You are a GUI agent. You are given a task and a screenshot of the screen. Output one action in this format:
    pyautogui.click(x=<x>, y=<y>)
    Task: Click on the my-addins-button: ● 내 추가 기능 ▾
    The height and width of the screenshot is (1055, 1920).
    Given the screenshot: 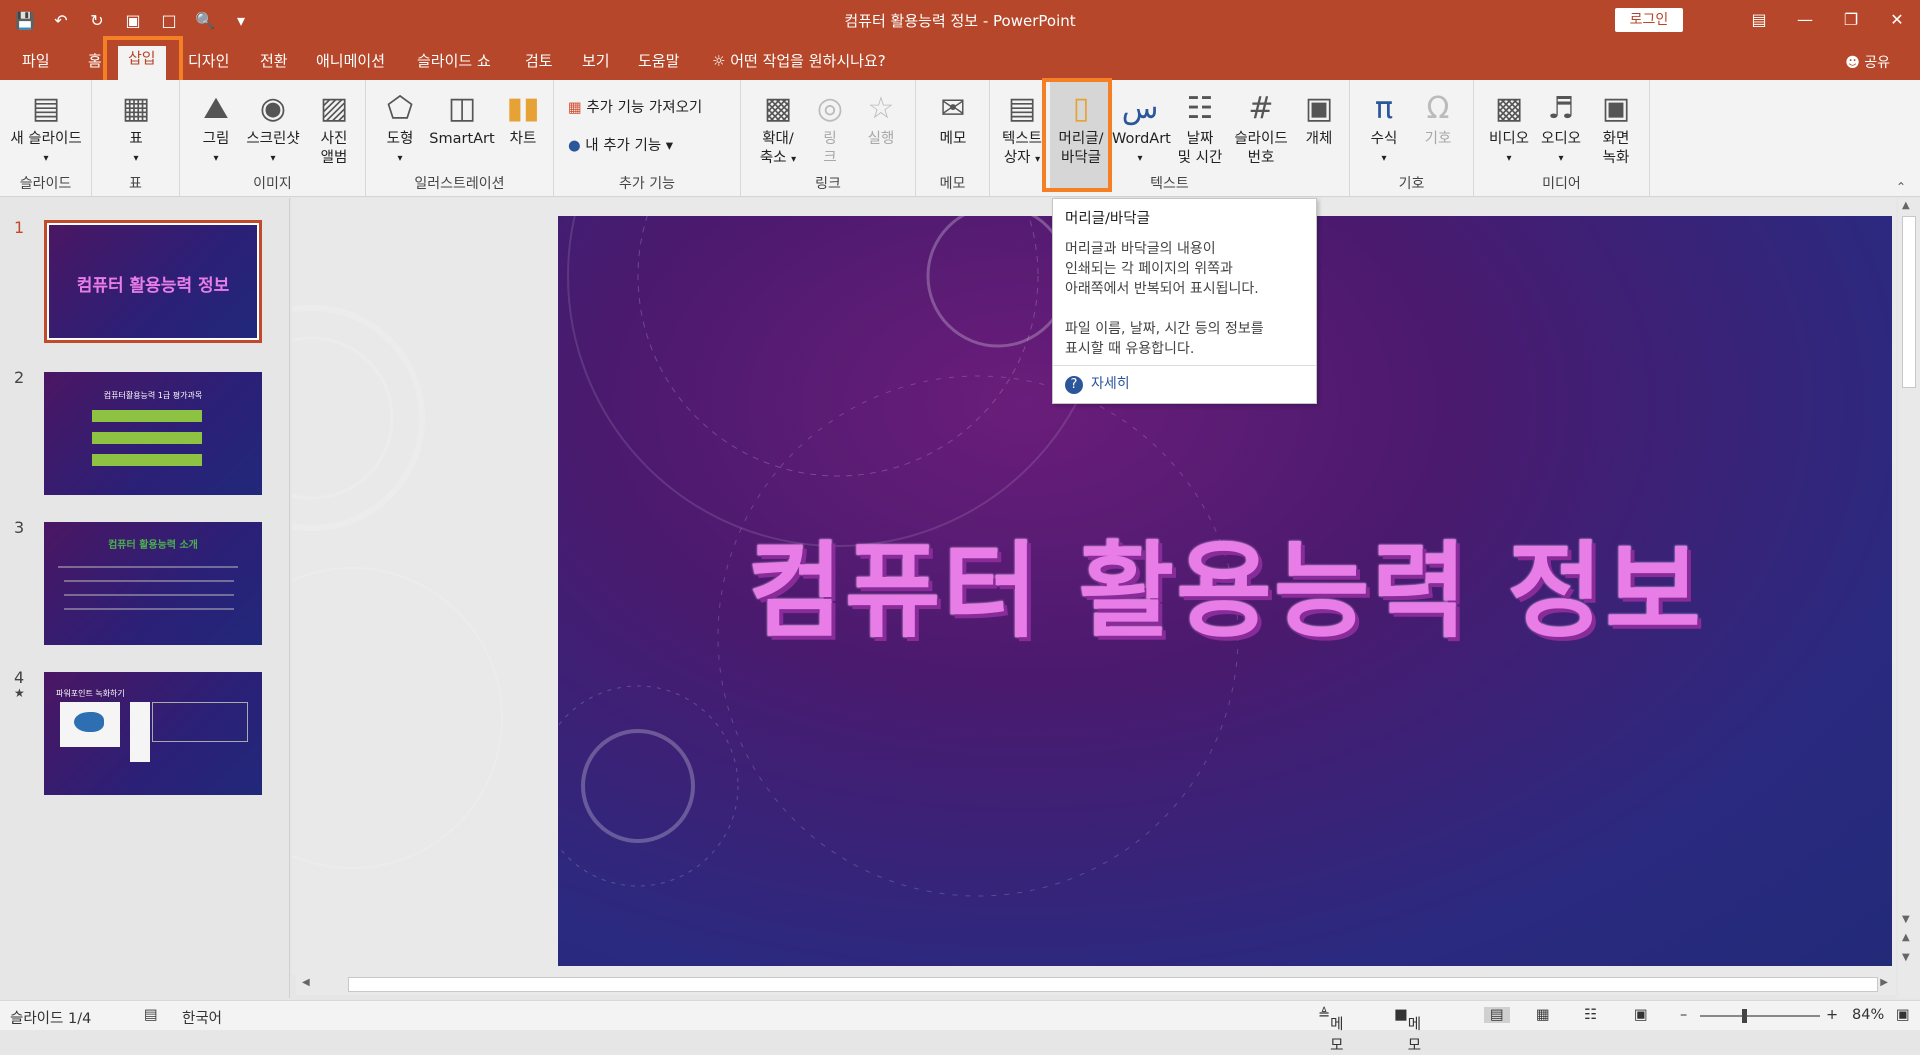 What is the action you would take?
    pyautogui.click(x=620, y=144)
    